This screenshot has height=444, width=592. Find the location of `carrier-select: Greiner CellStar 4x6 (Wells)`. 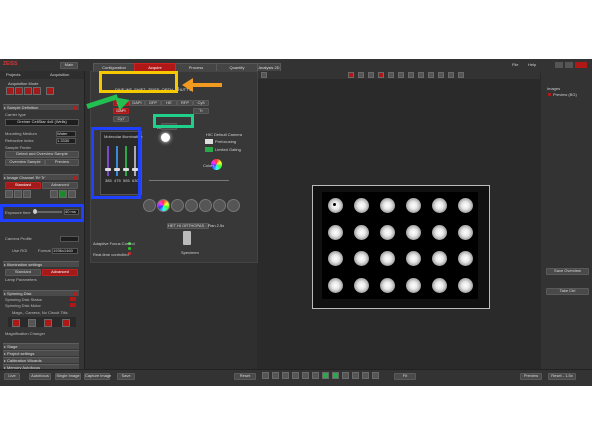

carrier-select: Greiner CellStar 4x6 (Wells) is located at coordinates (42, 122).